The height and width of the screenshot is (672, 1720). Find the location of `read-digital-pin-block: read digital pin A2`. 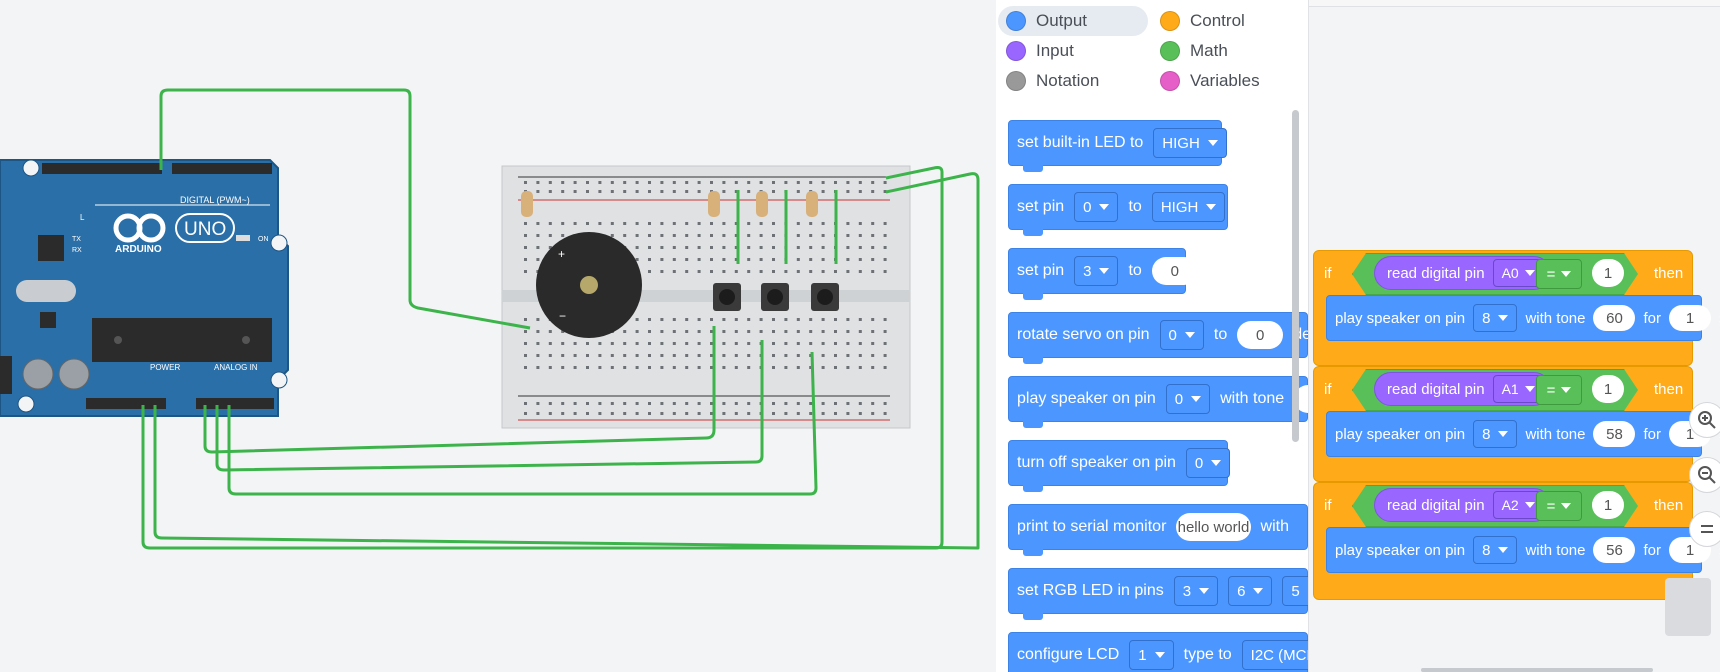

read-digital-pin-block: read digital pin A2 is located at coordinates (1462, 505).